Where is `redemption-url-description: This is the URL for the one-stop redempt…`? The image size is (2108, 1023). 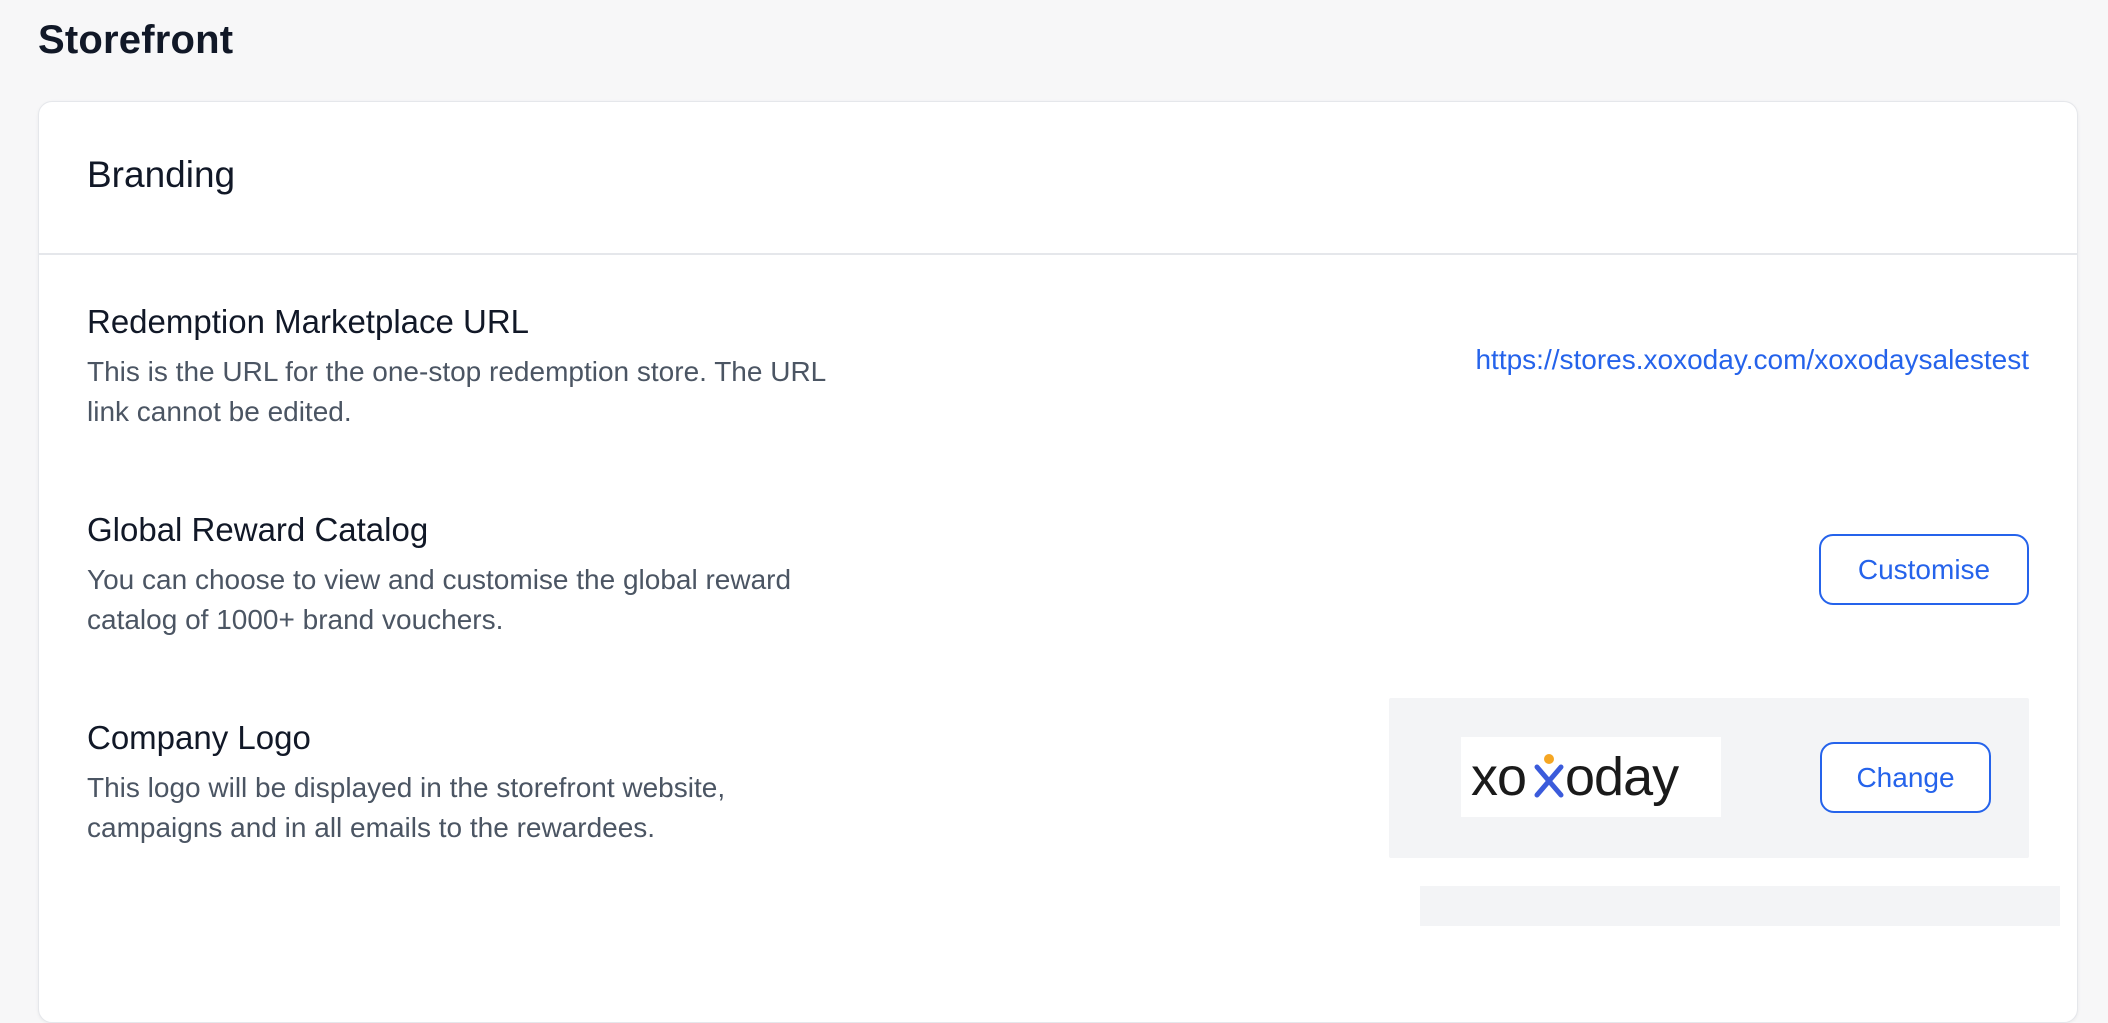
redemption-url-description: This is the URL for the one-stop redempt… is located at coordinates (456, 391).